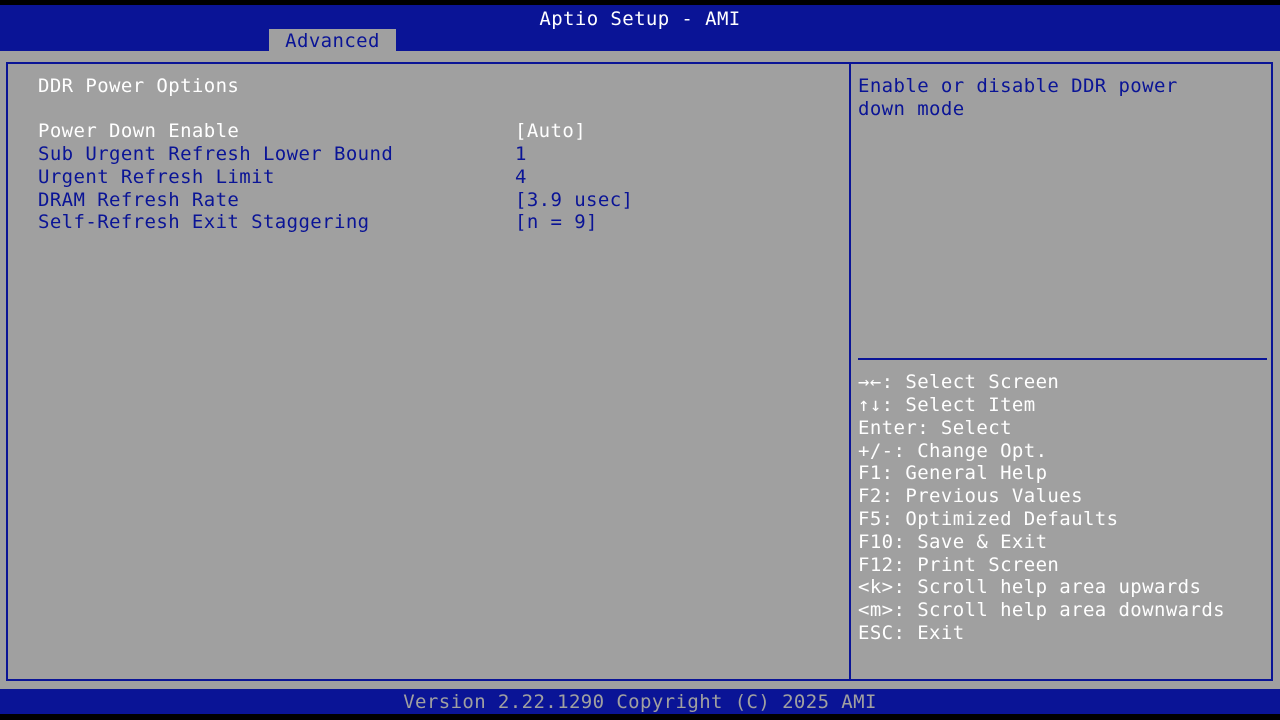 The width and height of the screenshot is (1280, 720). Describe the element at coordinates (556, 222) in the screenshot. I see `setting-value: [n = 9]` at that location.